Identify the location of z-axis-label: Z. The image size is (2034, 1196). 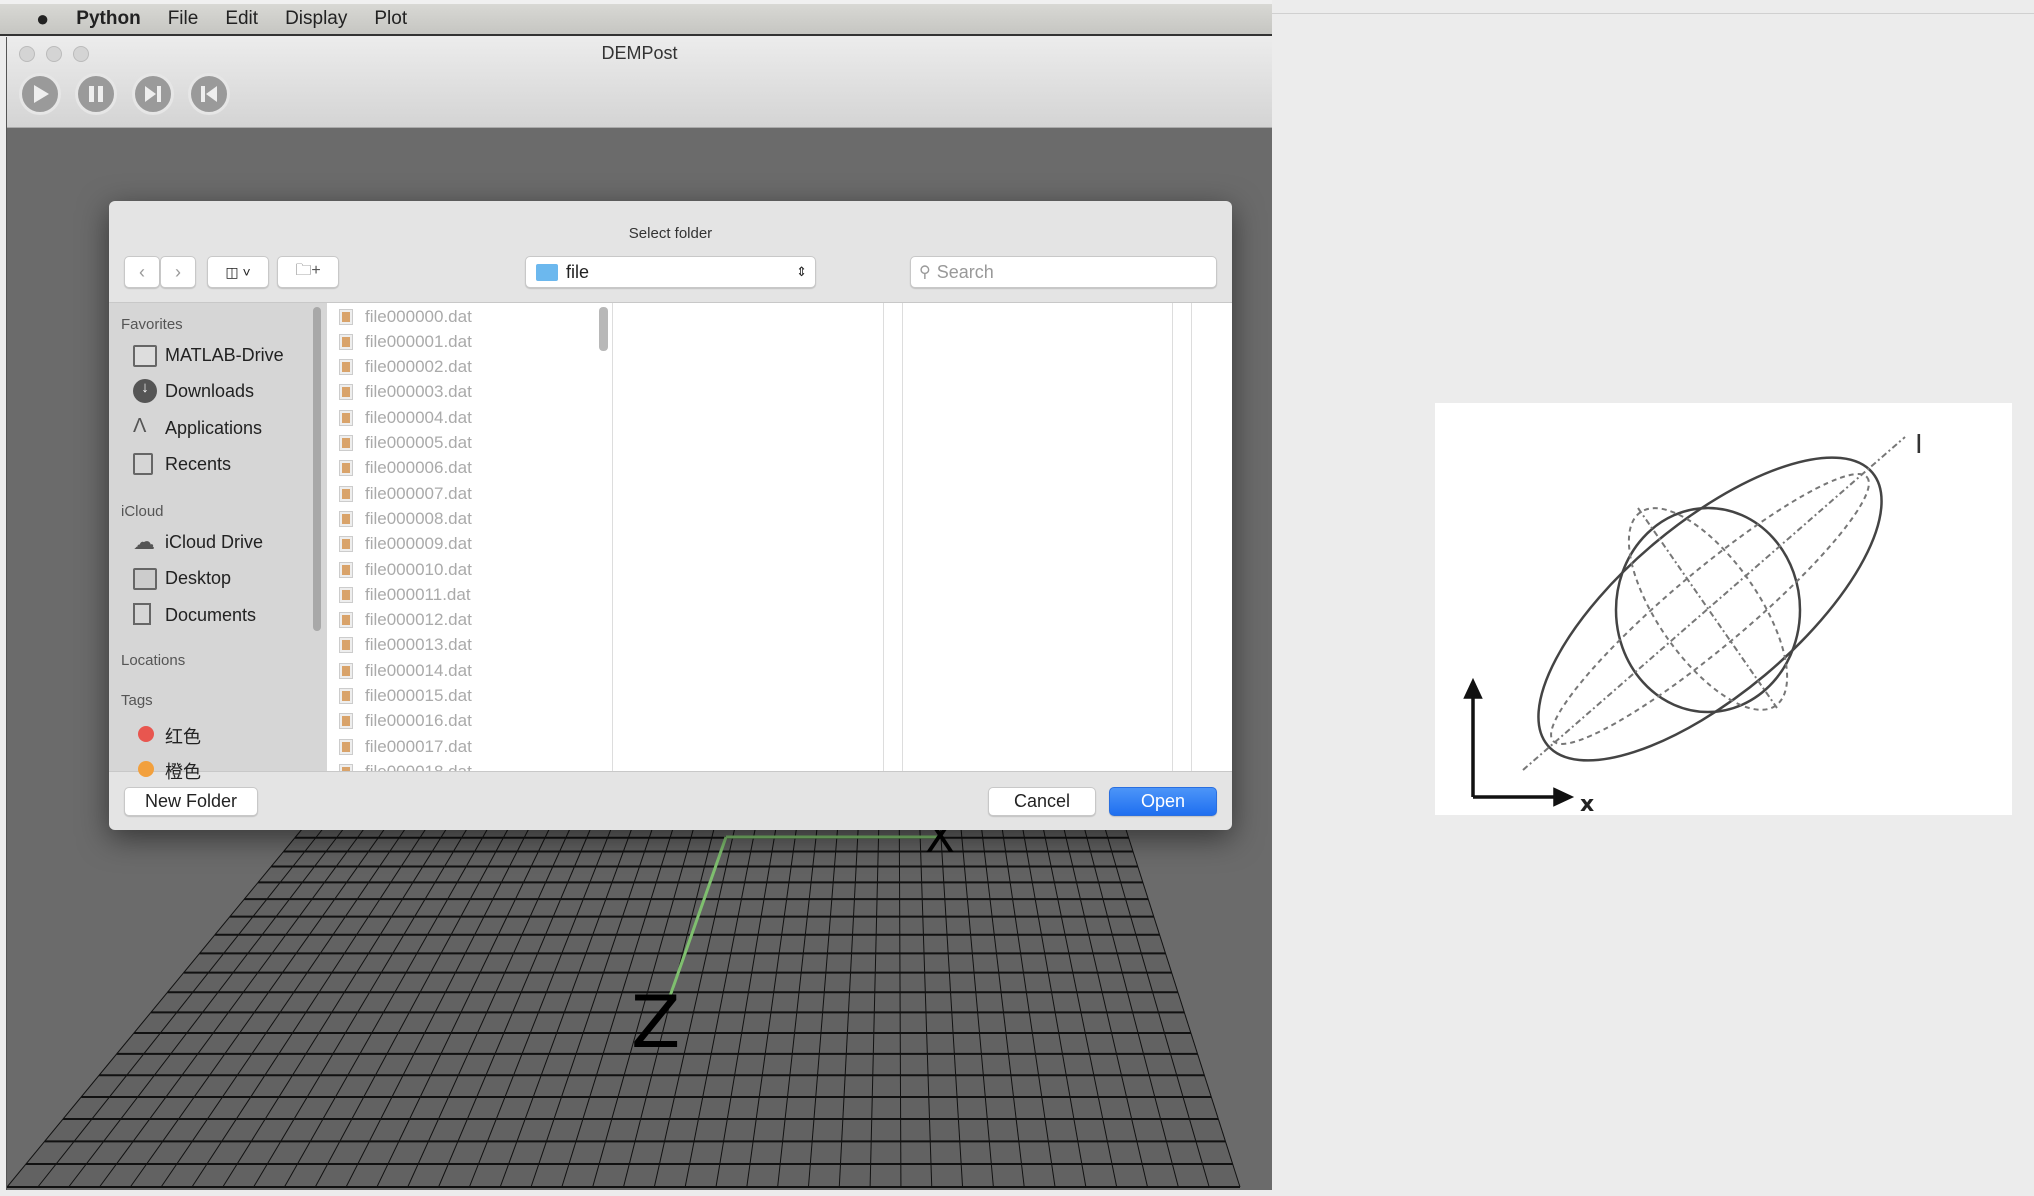
(655, 1022).